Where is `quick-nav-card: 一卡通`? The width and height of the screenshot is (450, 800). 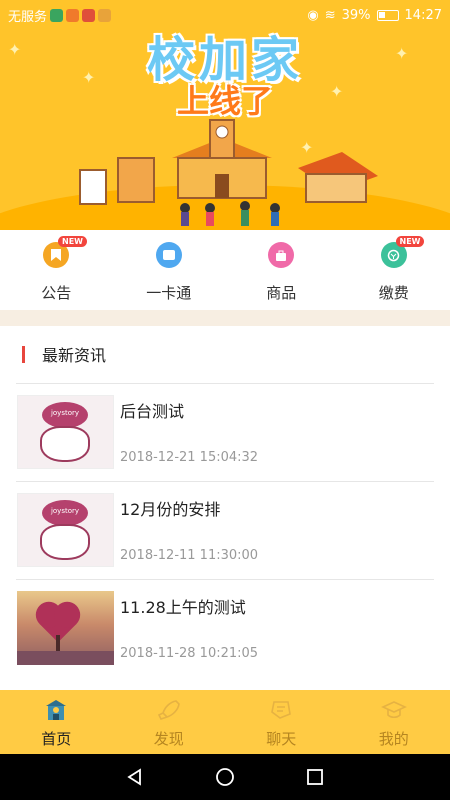
quick-nav-card: 一卡通 is located at coordinates (169, 270).